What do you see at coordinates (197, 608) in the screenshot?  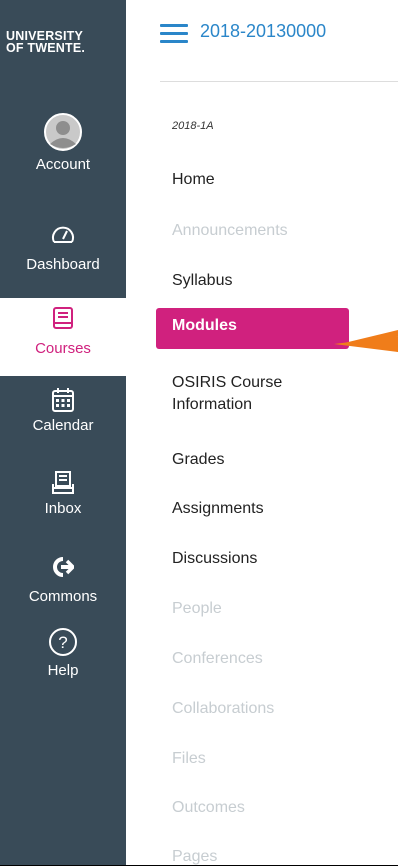 I see `course-nav-people: People` at bounding box center [197, 608].